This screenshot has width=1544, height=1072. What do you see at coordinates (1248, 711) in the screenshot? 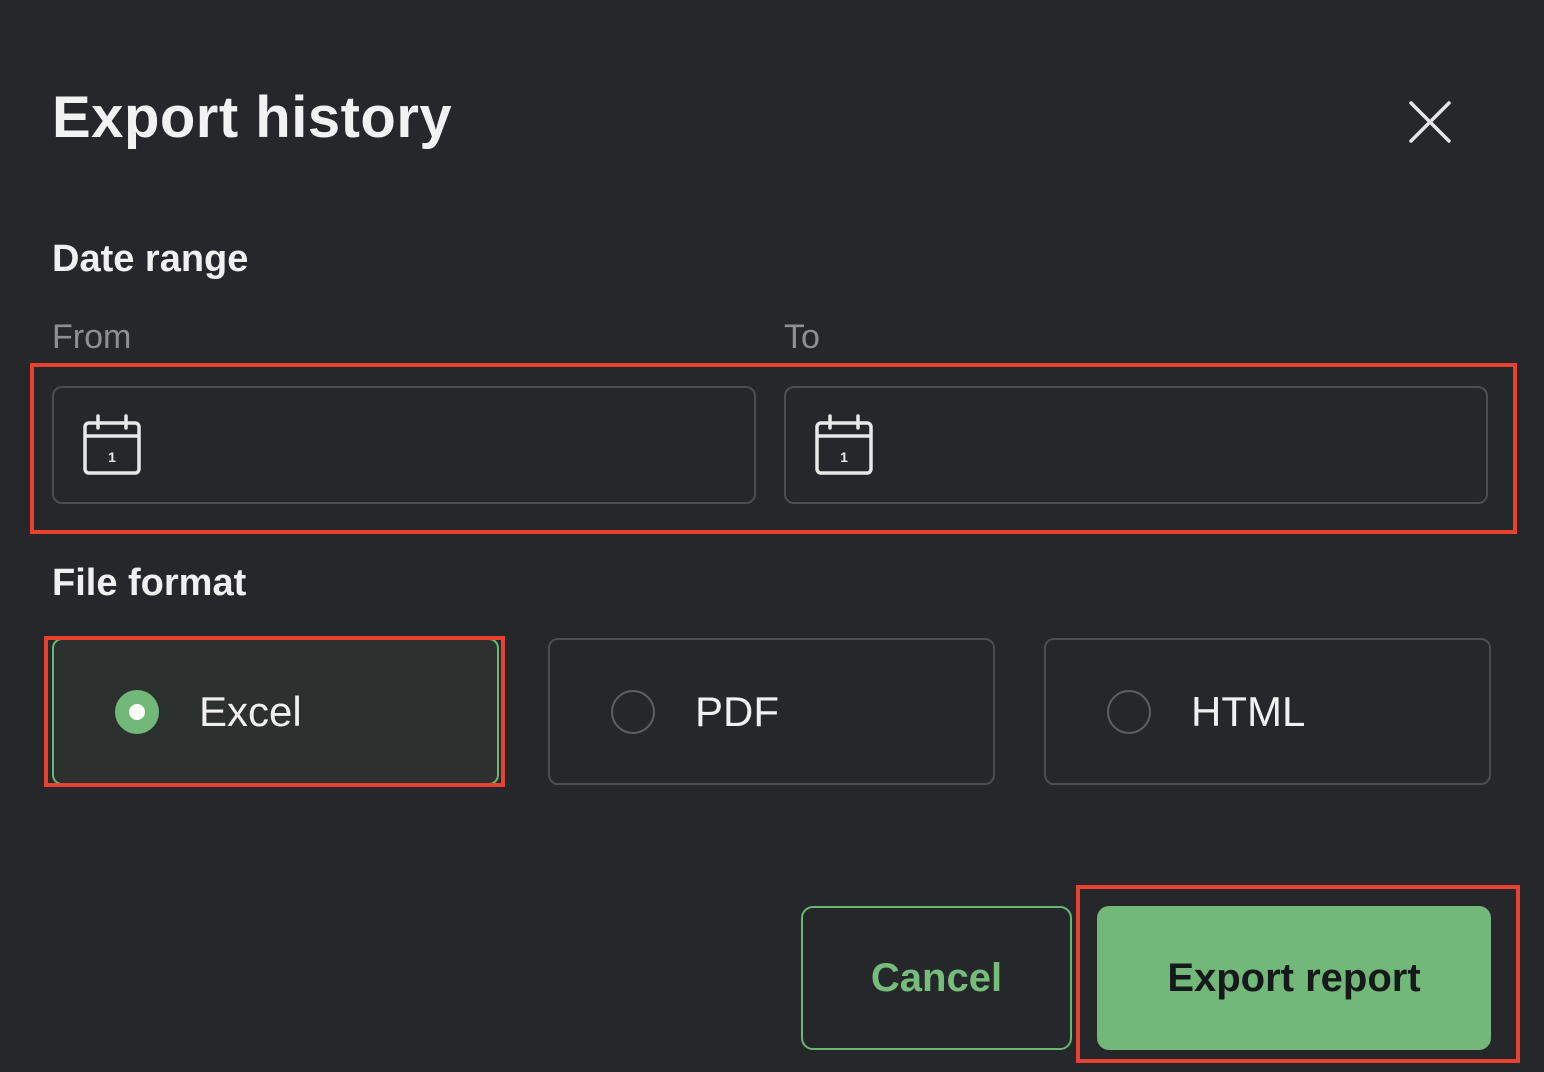
I see `format-option-label: HTML` at bounding box center [1248, 711].